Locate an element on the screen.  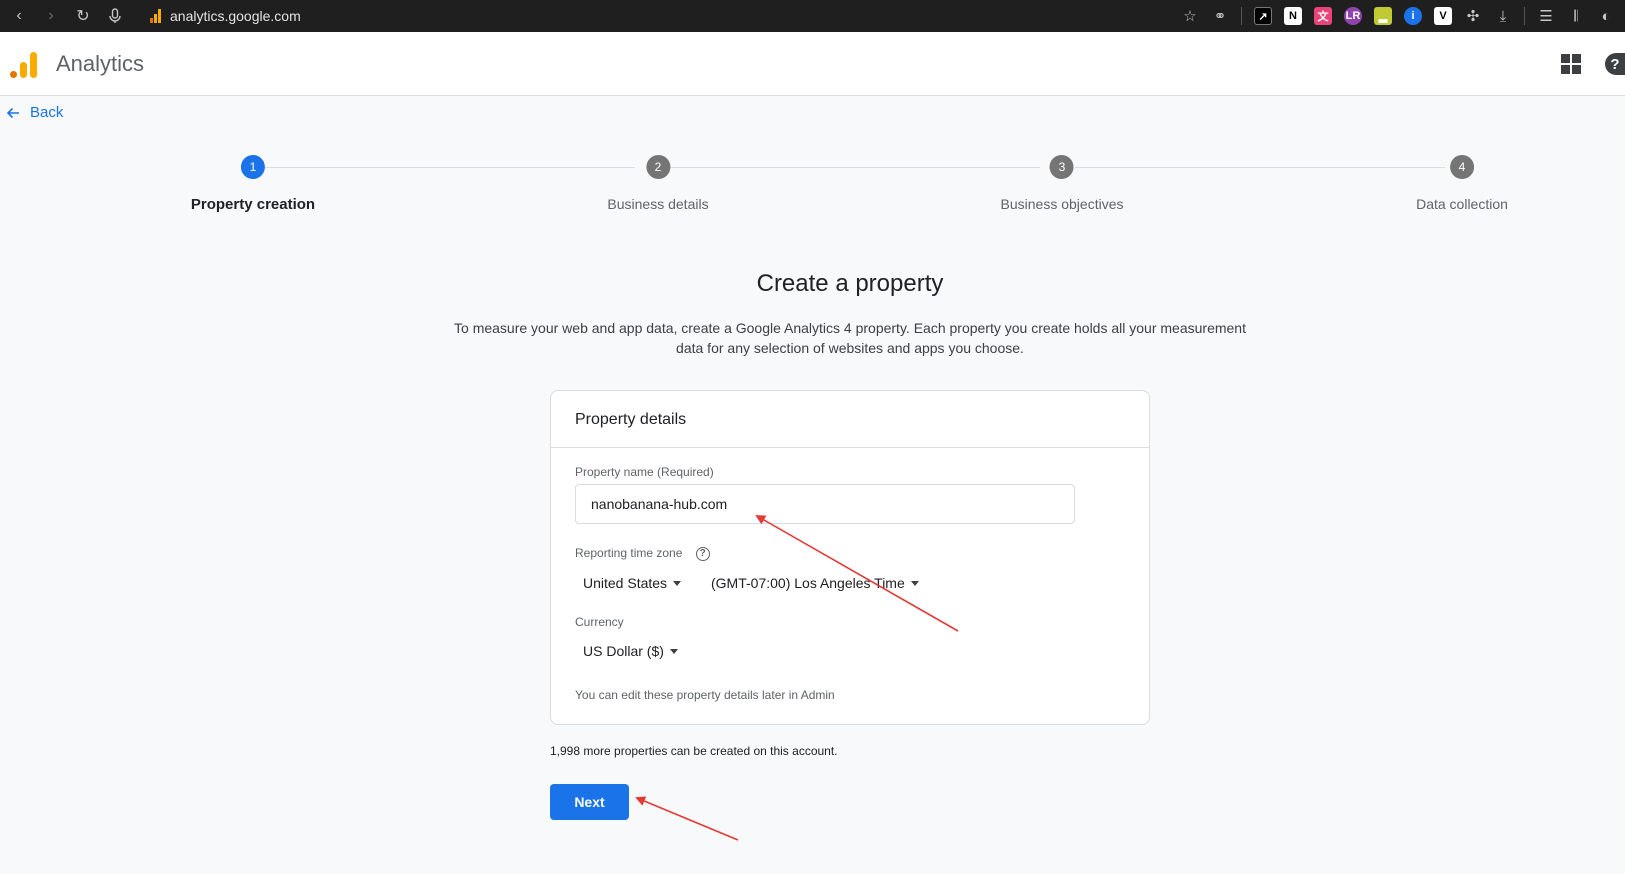
annotation-arrow-to-next is located at coordinates (687, 818).